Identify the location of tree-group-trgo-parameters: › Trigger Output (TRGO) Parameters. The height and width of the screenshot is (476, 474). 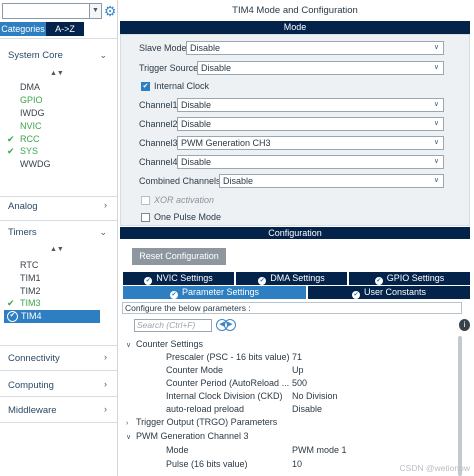
(201, 422).